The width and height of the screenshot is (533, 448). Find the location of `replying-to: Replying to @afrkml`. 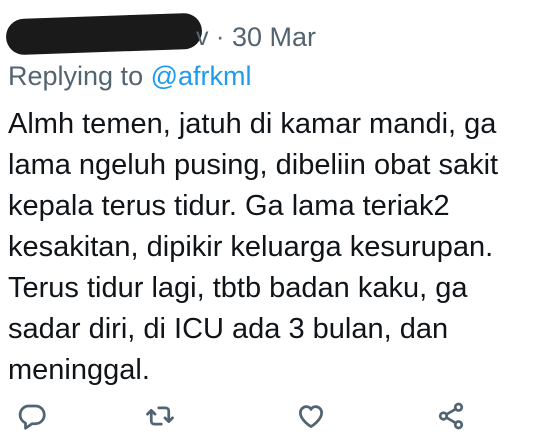

replying-to: Replying to @afrkml is located at coordinates (130, 76).